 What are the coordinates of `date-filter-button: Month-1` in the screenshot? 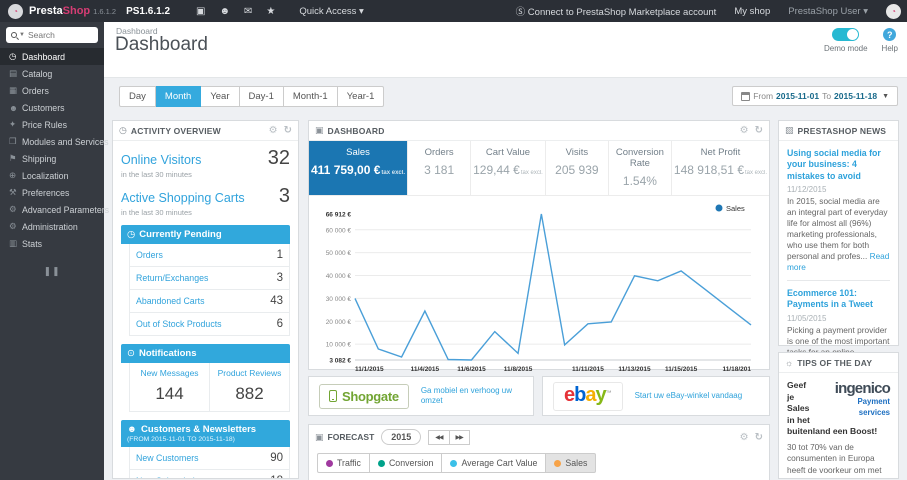 It's located at (310, 96).